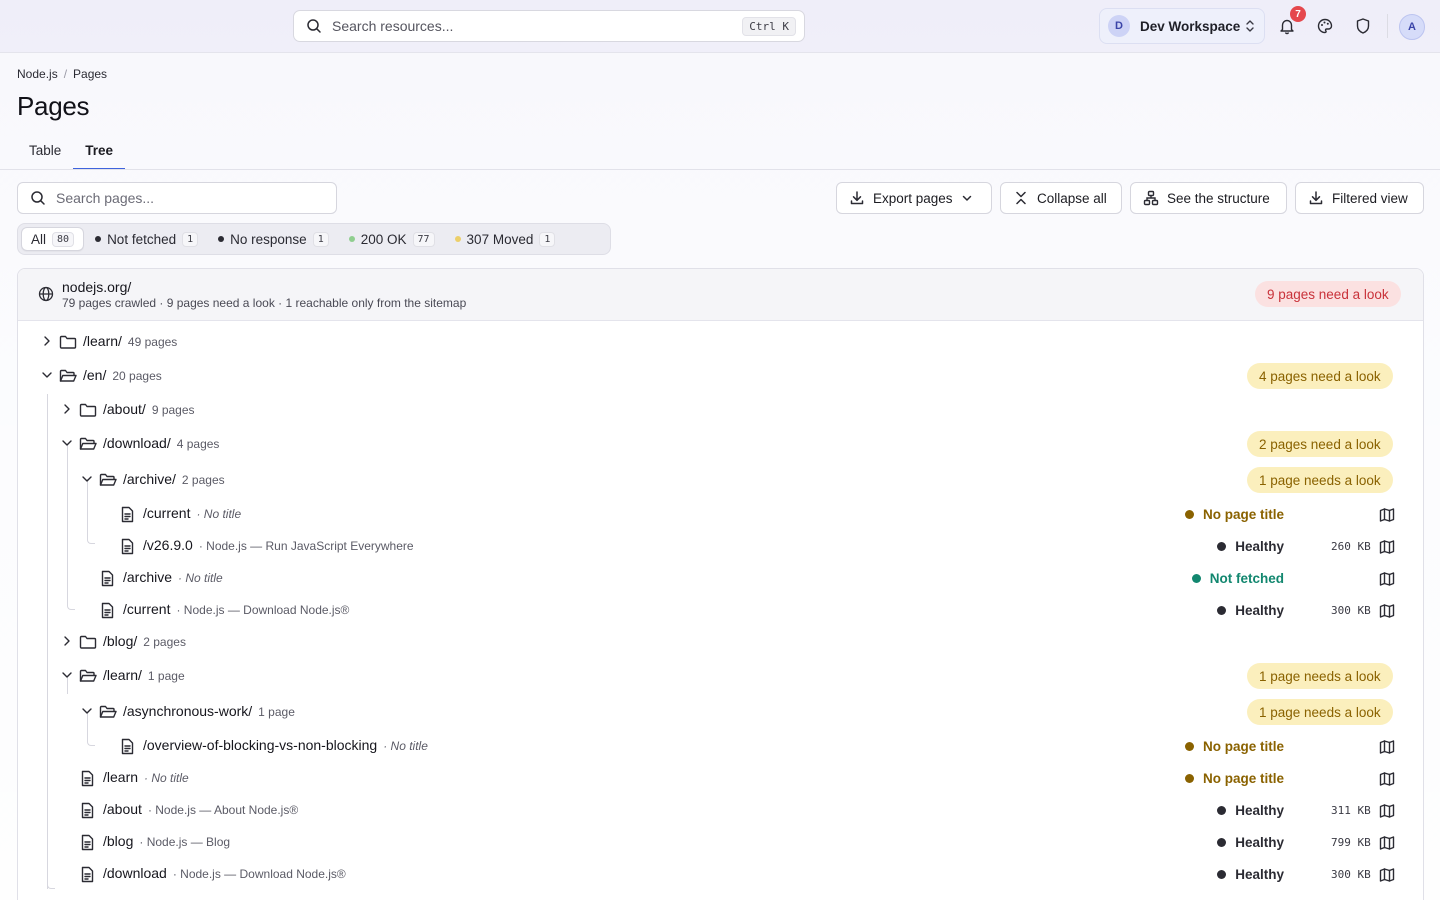 The image size is (1440, 900). Describe the element at coordinates (68, 342) in the screenshot. I see `folder-icon` at that location.